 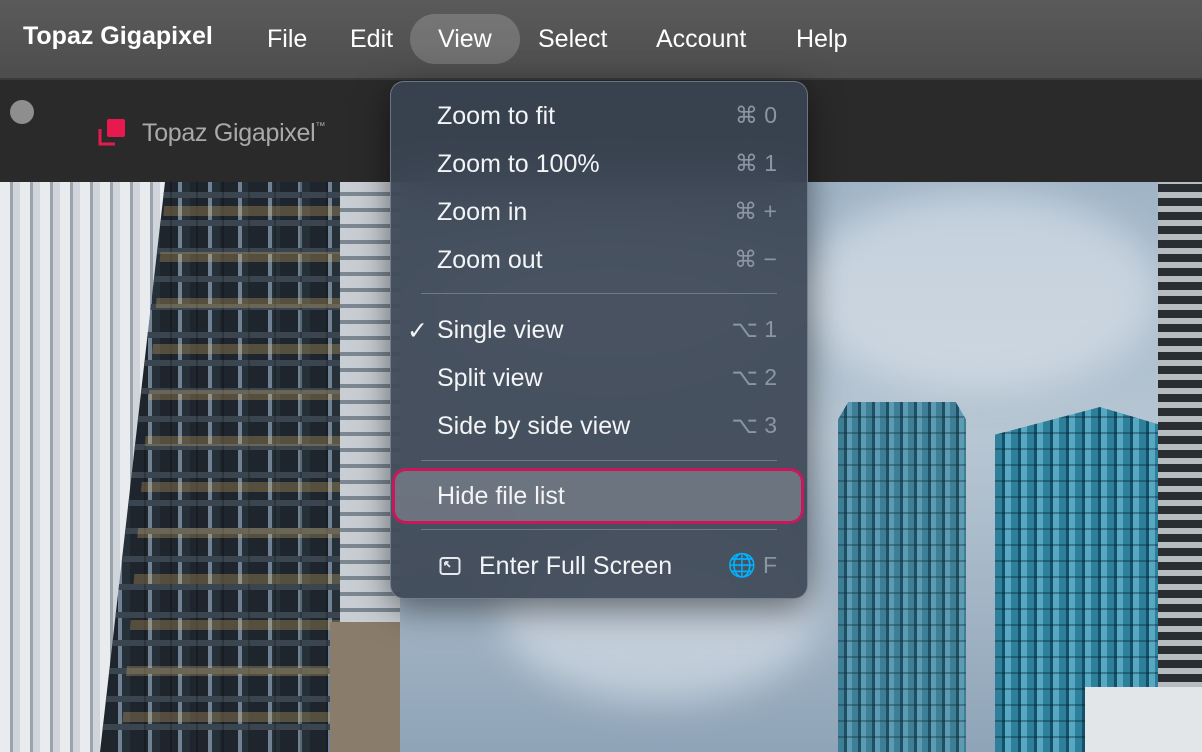 What do you see at coordinates (754, 377) in the screenshot?
I see `shortcut-label: ⌥ 2` at bounding box center [754, 377].